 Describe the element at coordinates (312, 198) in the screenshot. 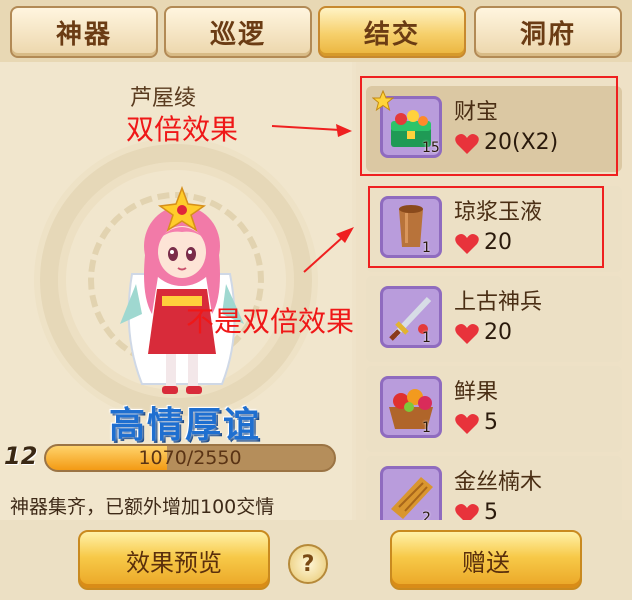

I see `annotation-arrows` at that location.